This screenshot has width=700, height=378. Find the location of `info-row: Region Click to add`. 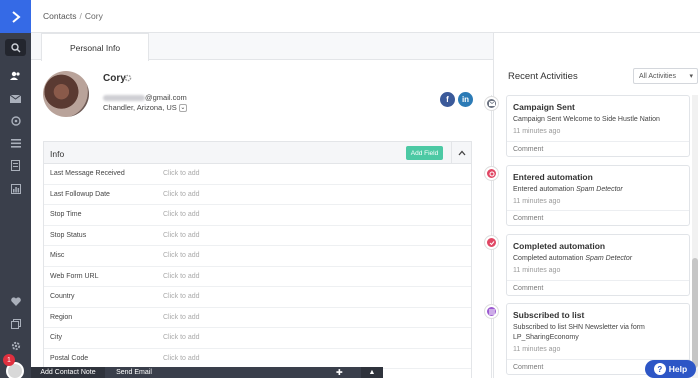

info-row: Region Click to add is located at coordinates (257, 318).